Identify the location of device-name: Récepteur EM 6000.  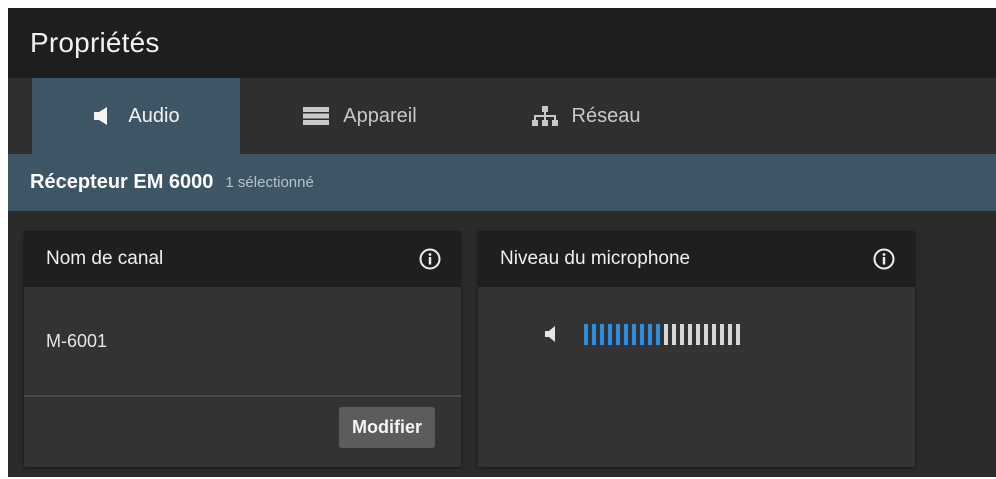
(122, 182).